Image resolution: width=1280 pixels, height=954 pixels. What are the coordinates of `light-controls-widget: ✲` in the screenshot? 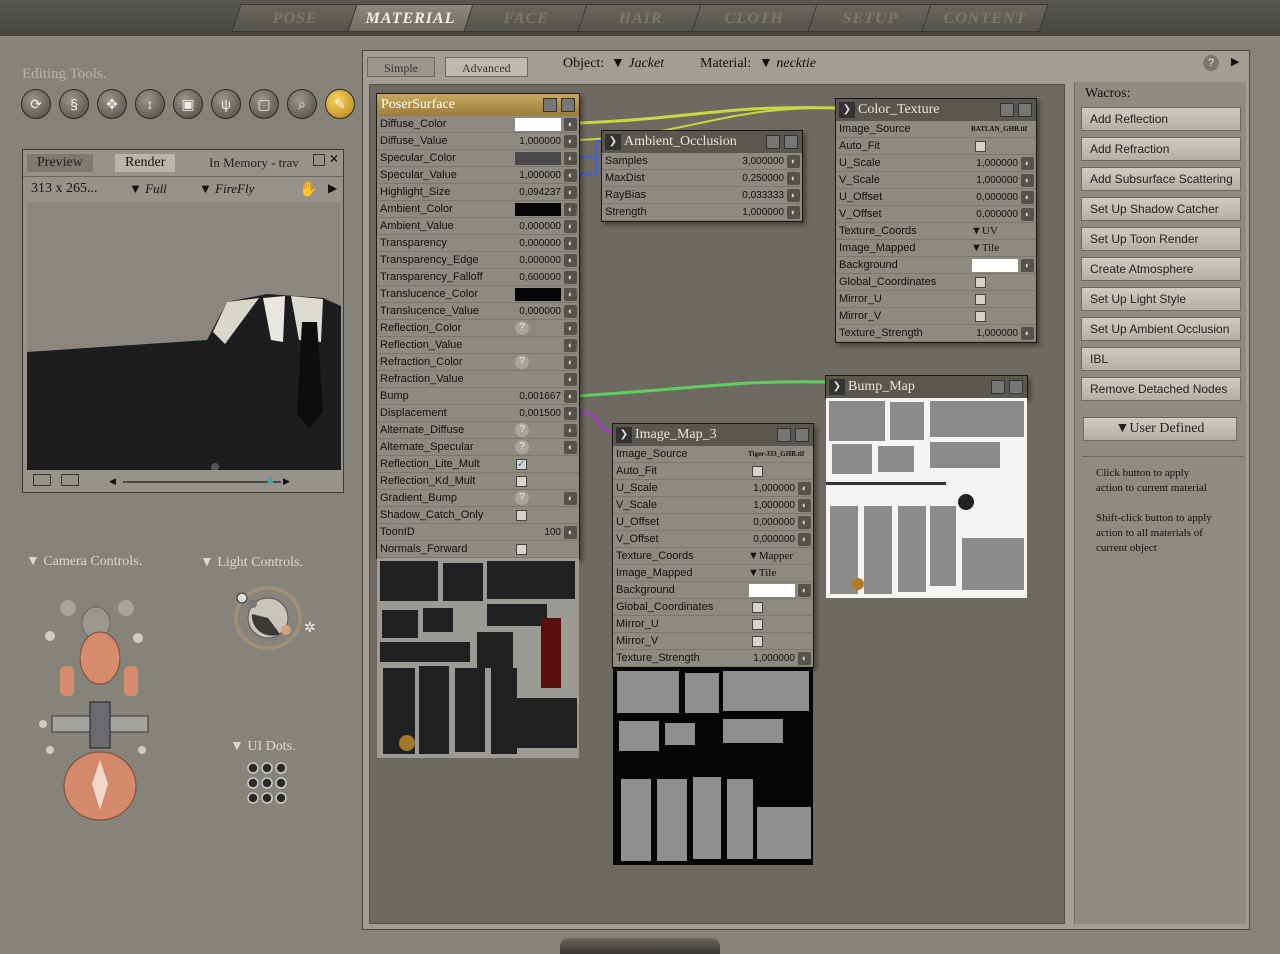 It's located at (272, 619).